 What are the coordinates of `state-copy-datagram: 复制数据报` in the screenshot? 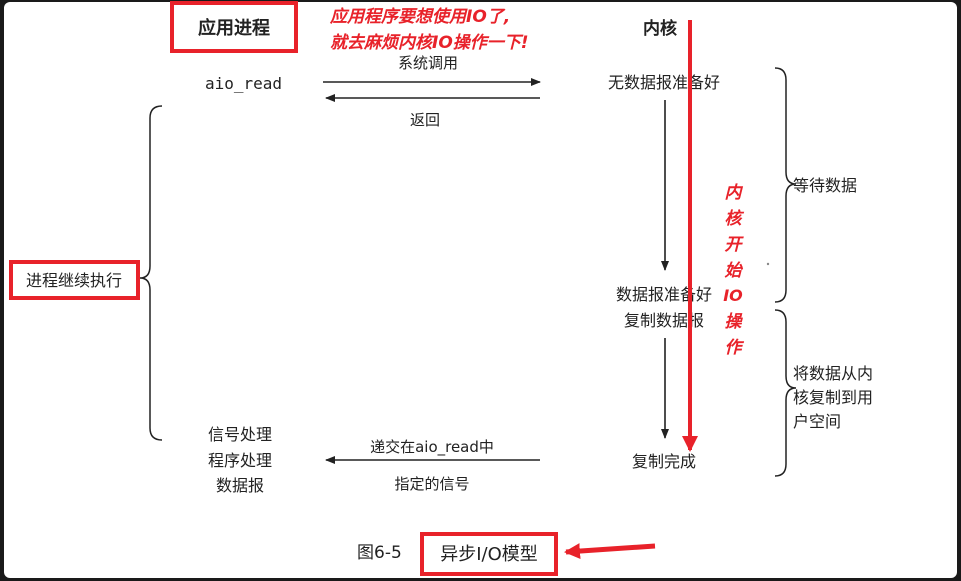 It's located at (664, 320).